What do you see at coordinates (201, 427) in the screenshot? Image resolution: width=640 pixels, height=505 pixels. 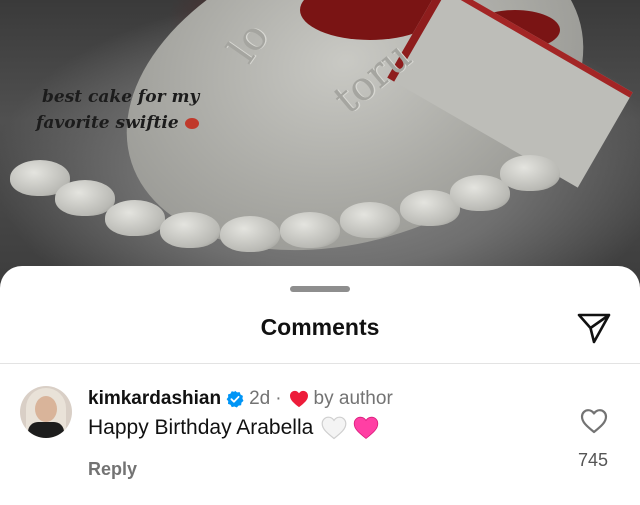 I see `comment-text: Happy Birthday Arabella` at bounding box center [201, 427].